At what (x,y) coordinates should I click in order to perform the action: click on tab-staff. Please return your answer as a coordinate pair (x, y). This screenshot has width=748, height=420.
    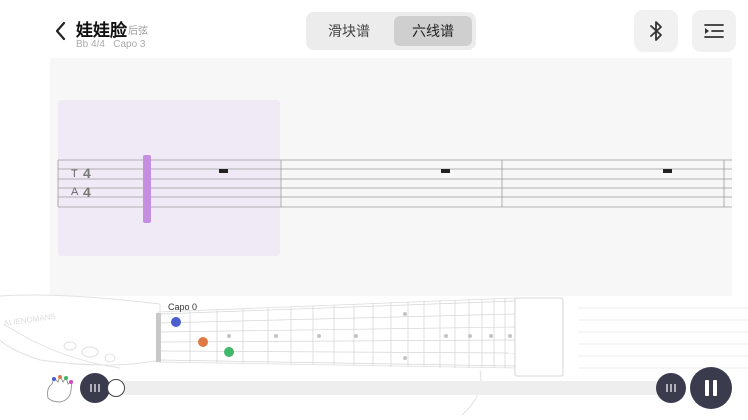
    Looking at the image, I should click on (394, 183).